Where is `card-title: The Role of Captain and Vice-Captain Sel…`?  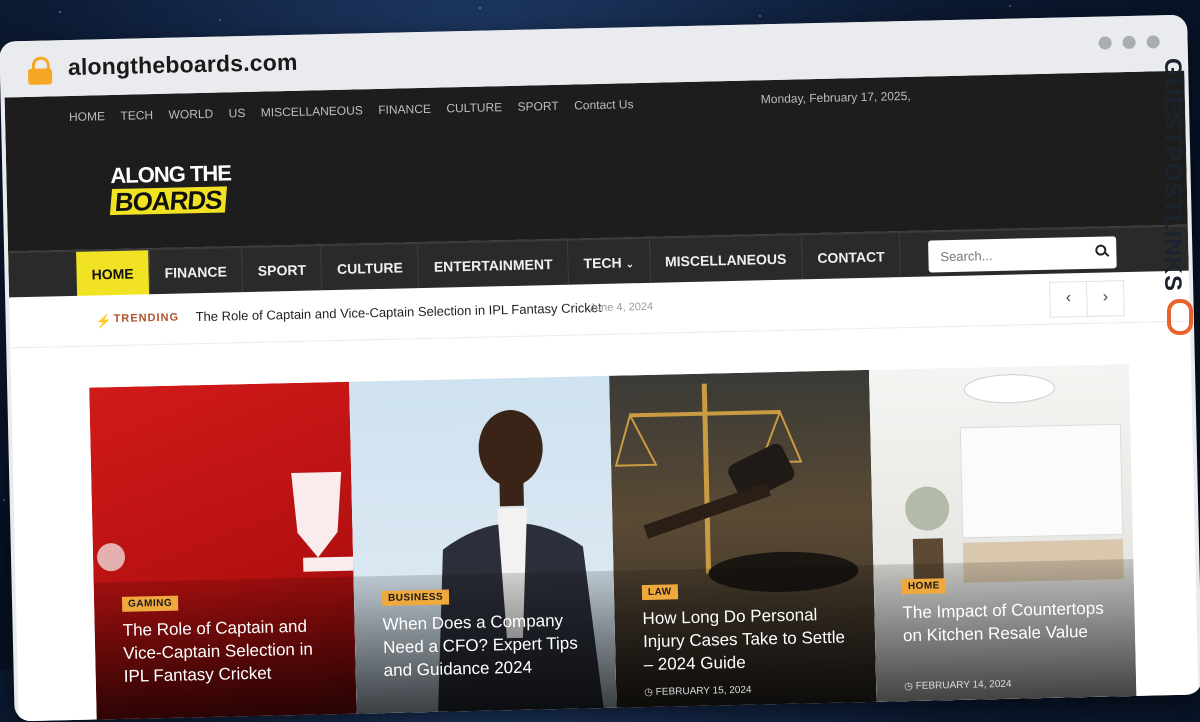 card-title: The Role of Captain and Vice-Captain Sel… is located at coordinates (229, 651).